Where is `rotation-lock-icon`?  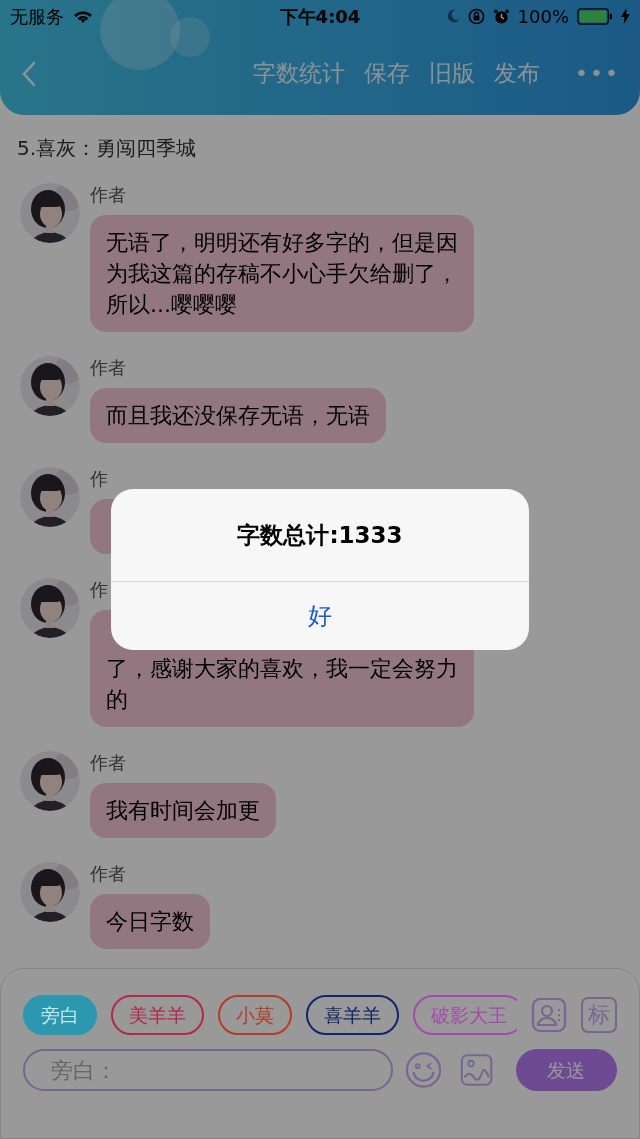
rotation-lock-icon is located at coordinates (476, 16).